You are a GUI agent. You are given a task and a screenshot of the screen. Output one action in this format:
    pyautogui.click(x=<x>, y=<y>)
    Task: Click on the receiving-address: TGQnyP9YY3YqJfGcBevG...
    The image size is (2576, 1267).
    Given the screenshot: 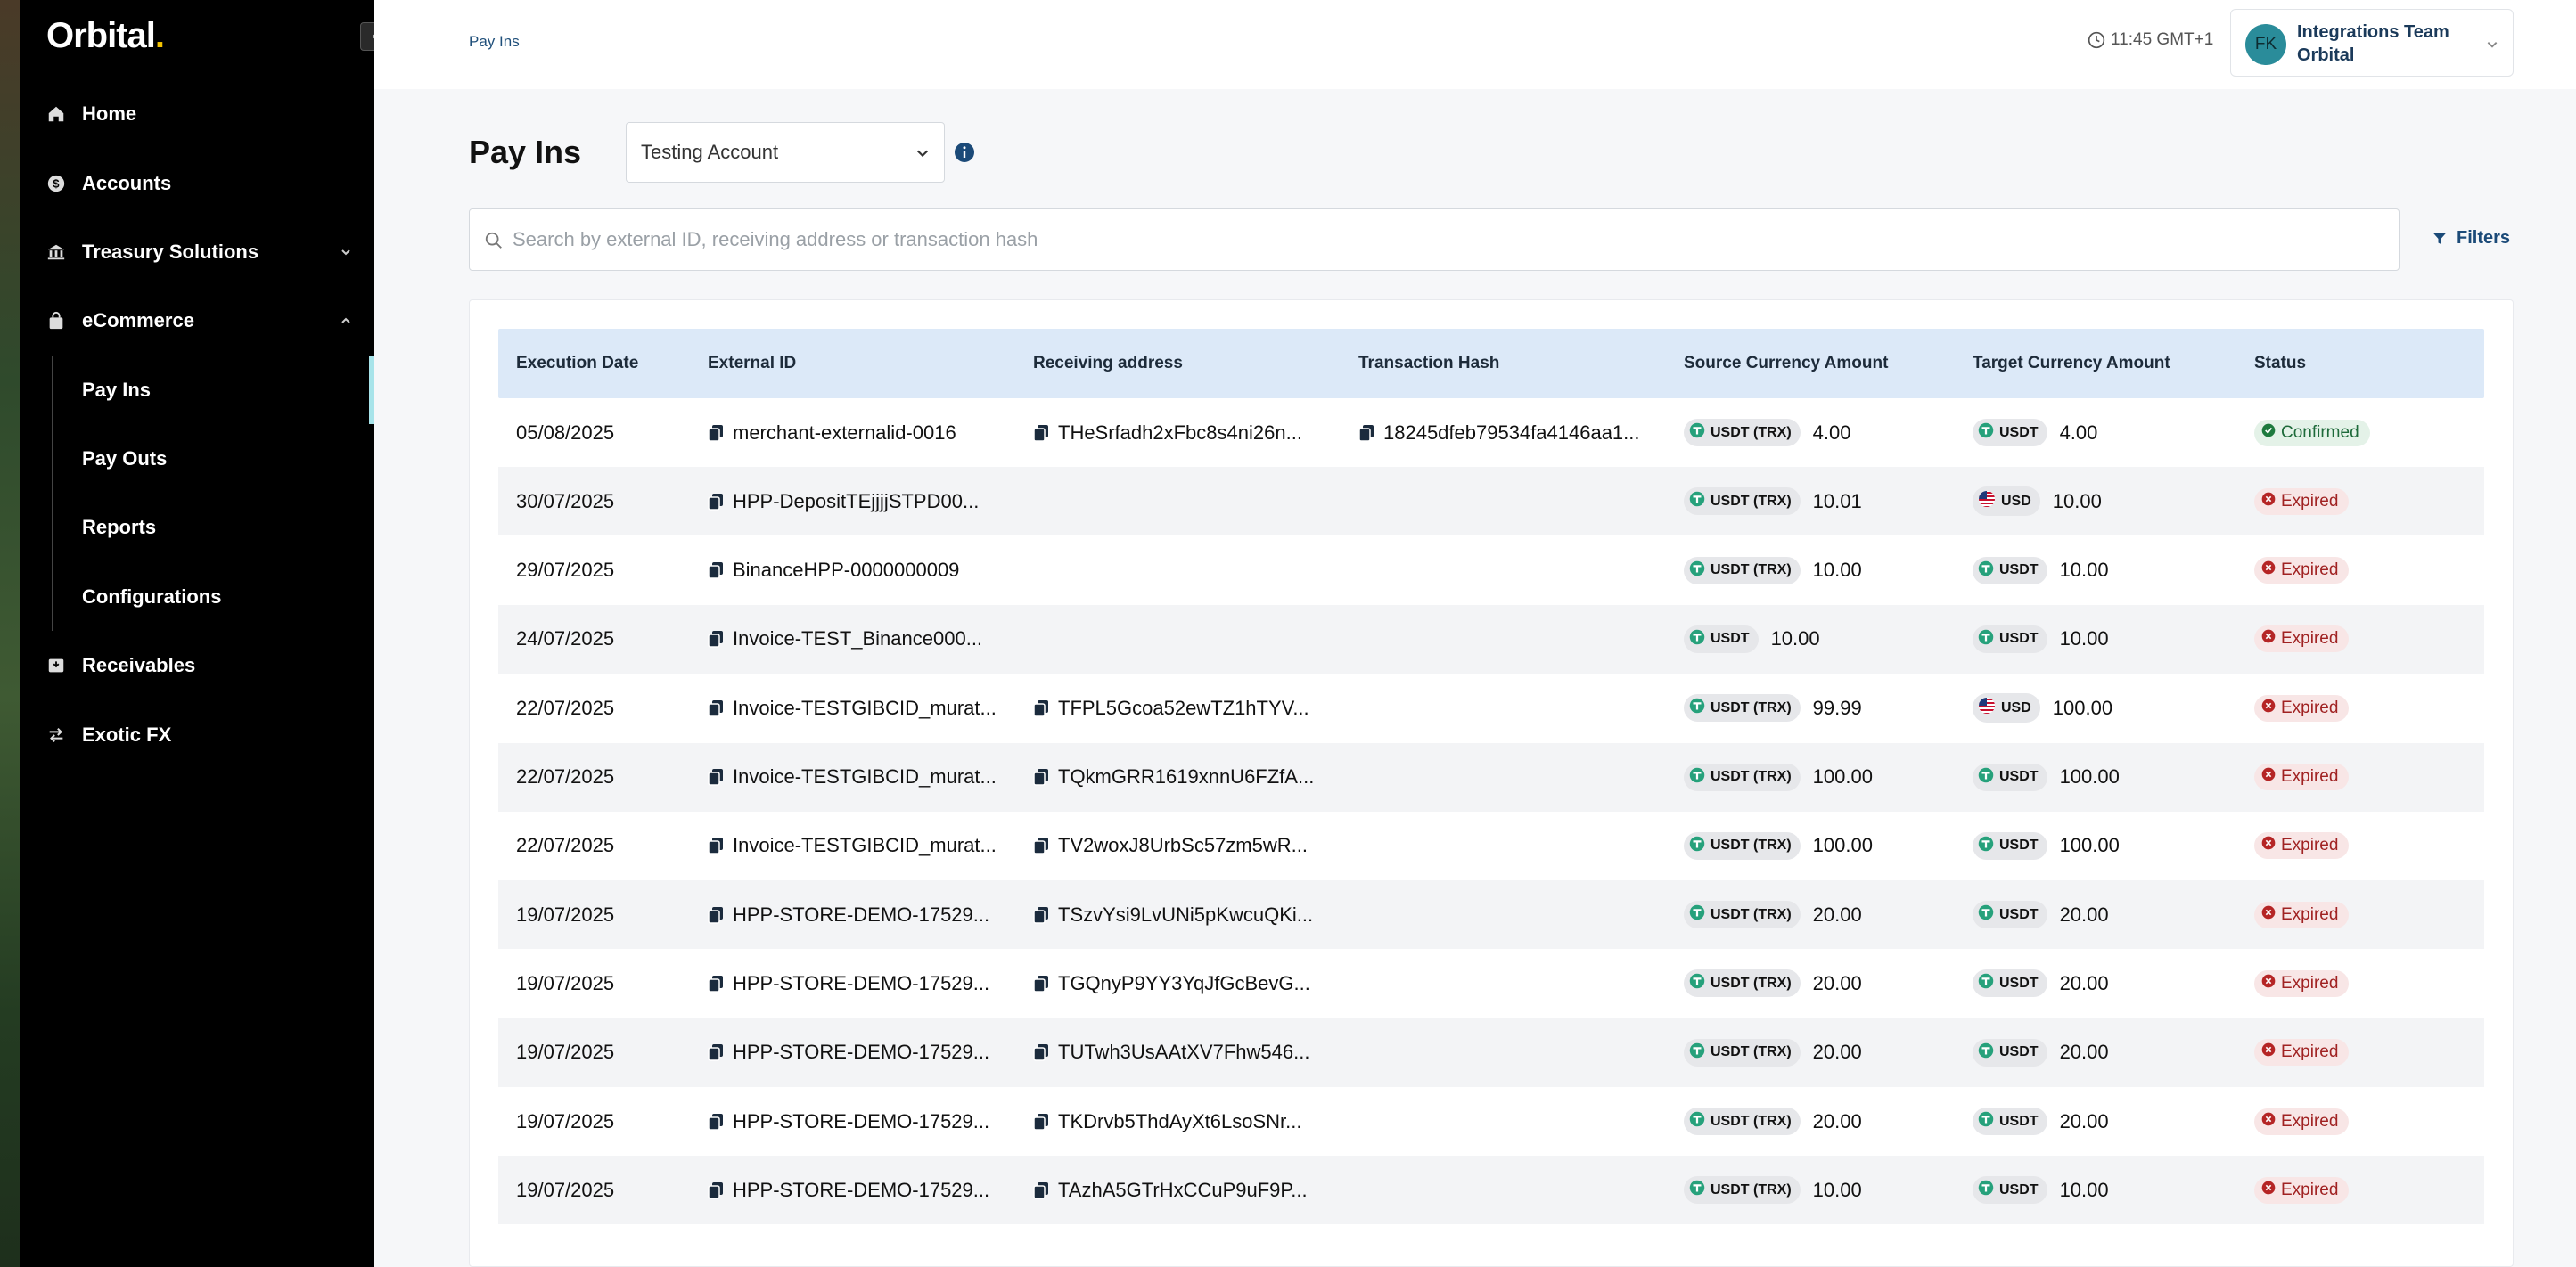 What is the action you would take?
    pyautogui.click(x=1184, y=983)
    